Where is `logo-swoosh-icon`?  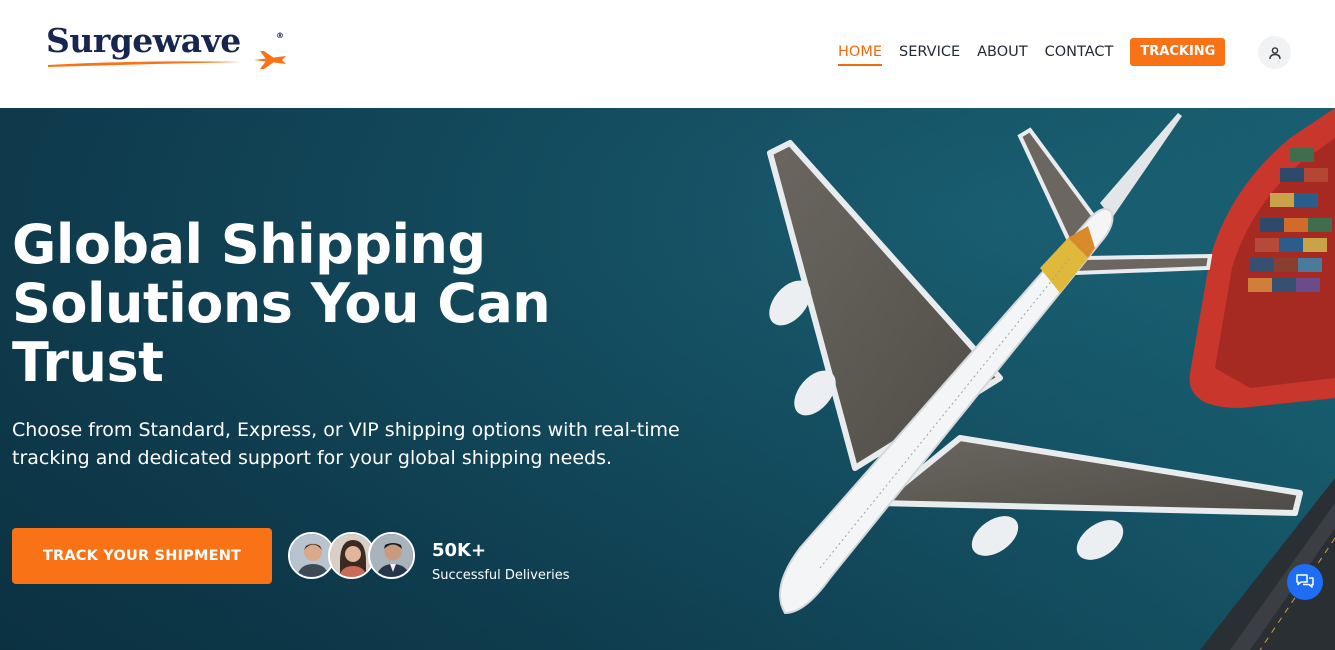 logo-swoosh-icon is located at coordinates (145, 64).